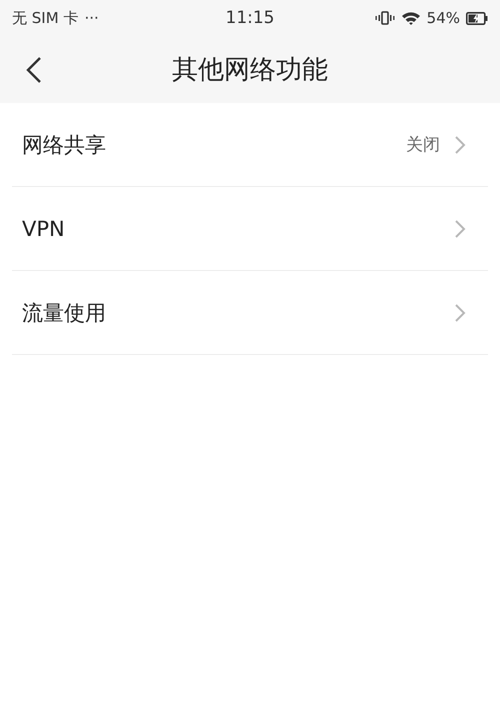 The width and height of the screenshot is (500, 711). What do you see at coordinates (410, 18) in the screenshot?
I see `wifi-icon` at bounding box center [410, 18].